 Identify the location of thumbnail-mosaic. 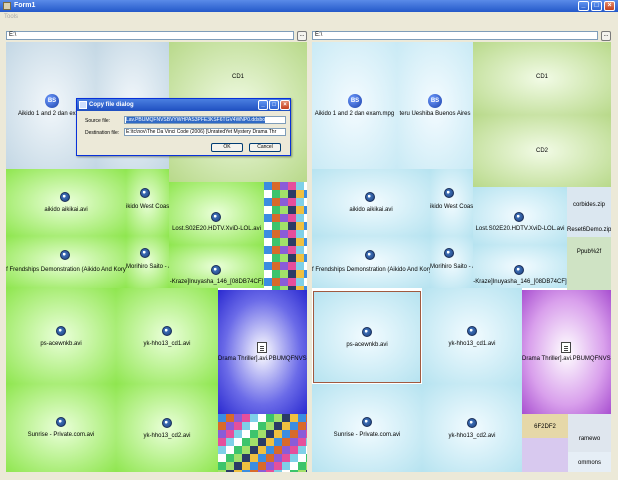
(285, 236).